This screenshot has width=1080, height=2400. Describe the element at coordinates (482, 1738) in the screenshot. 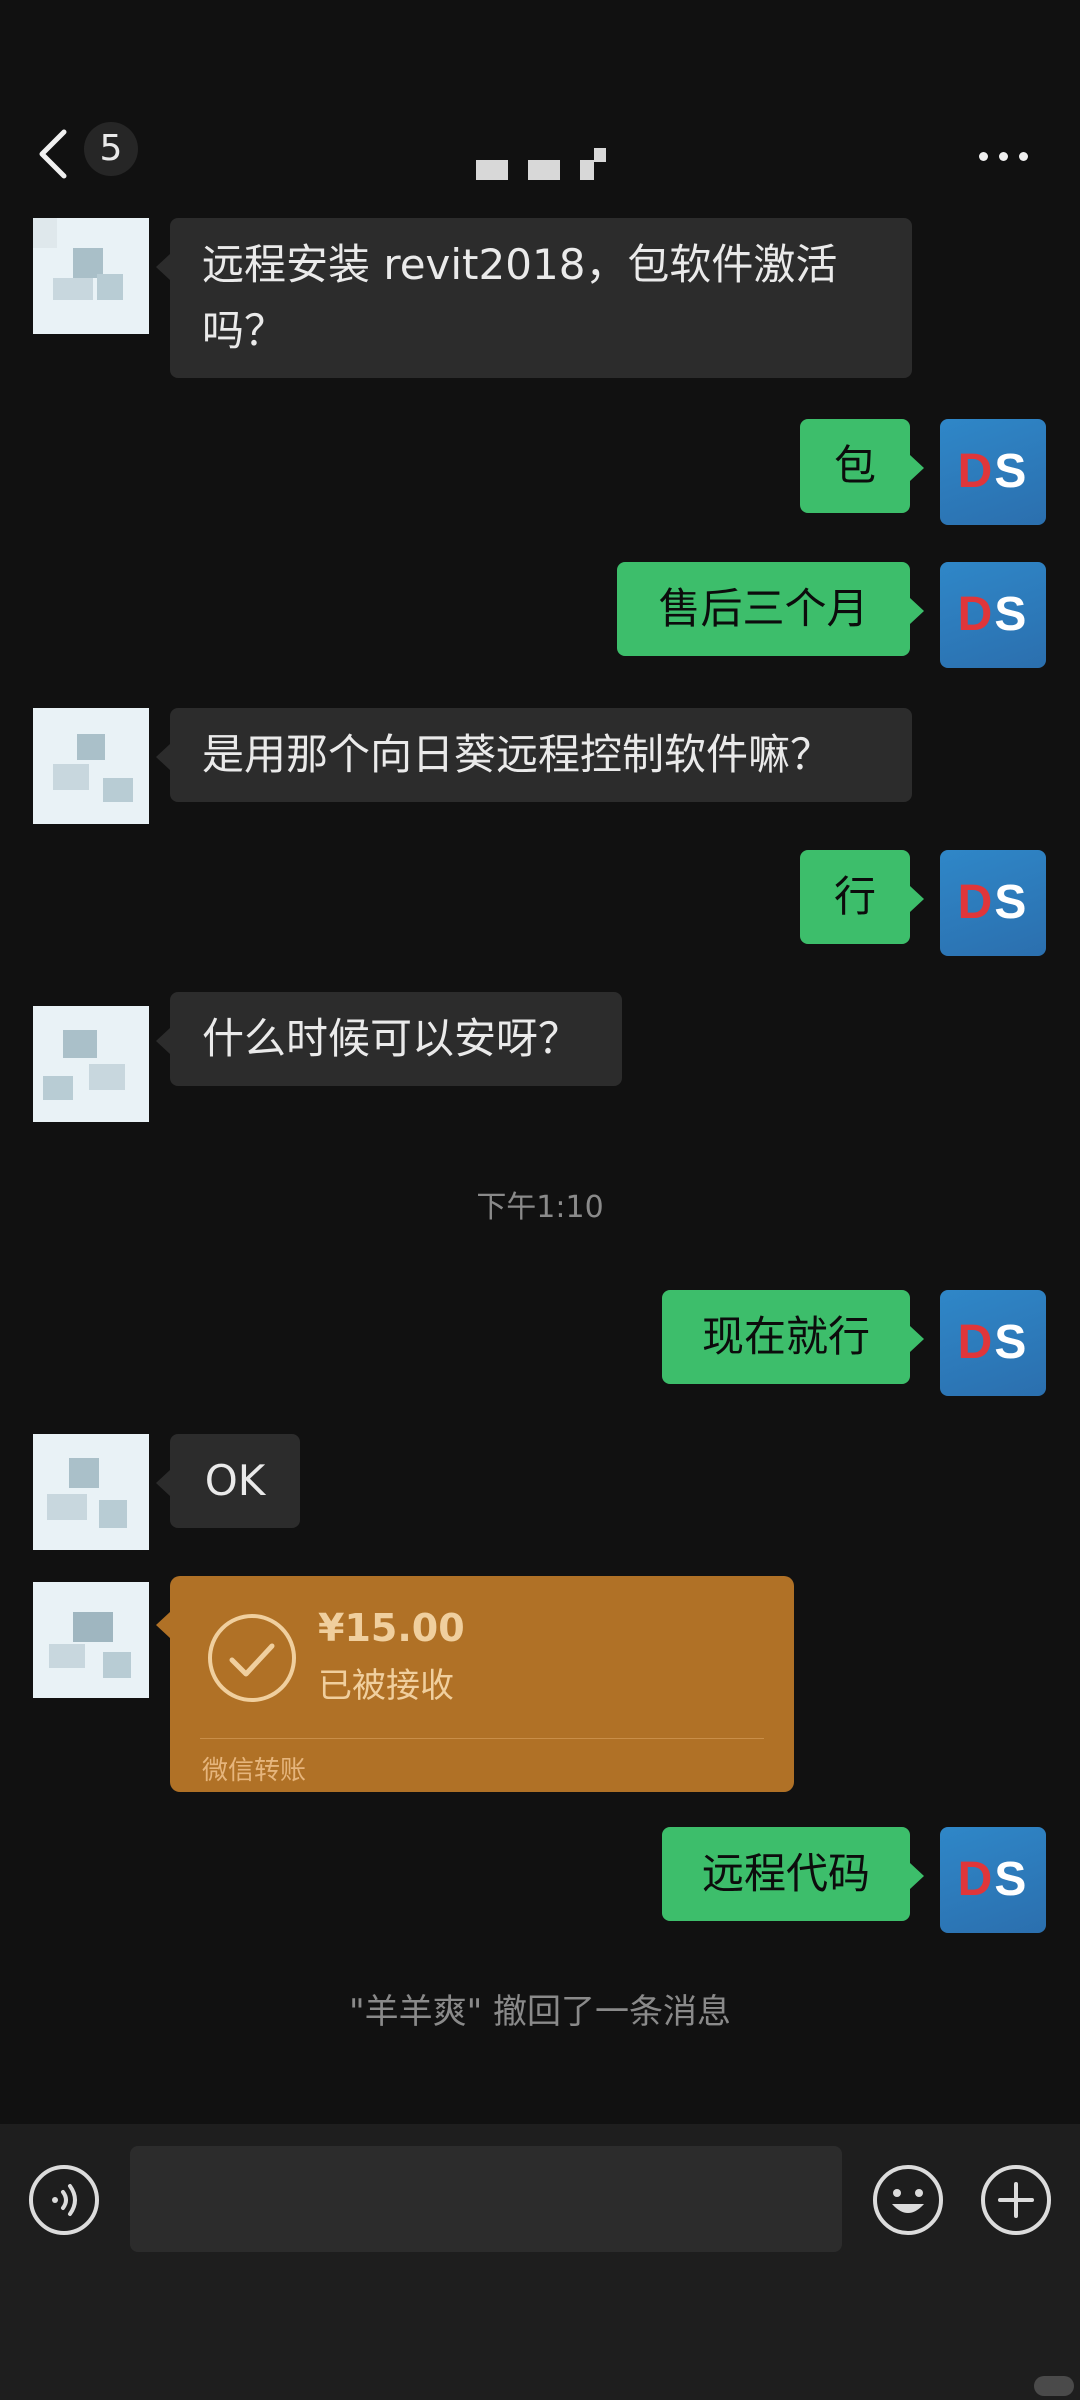

I see `divider` at that location.